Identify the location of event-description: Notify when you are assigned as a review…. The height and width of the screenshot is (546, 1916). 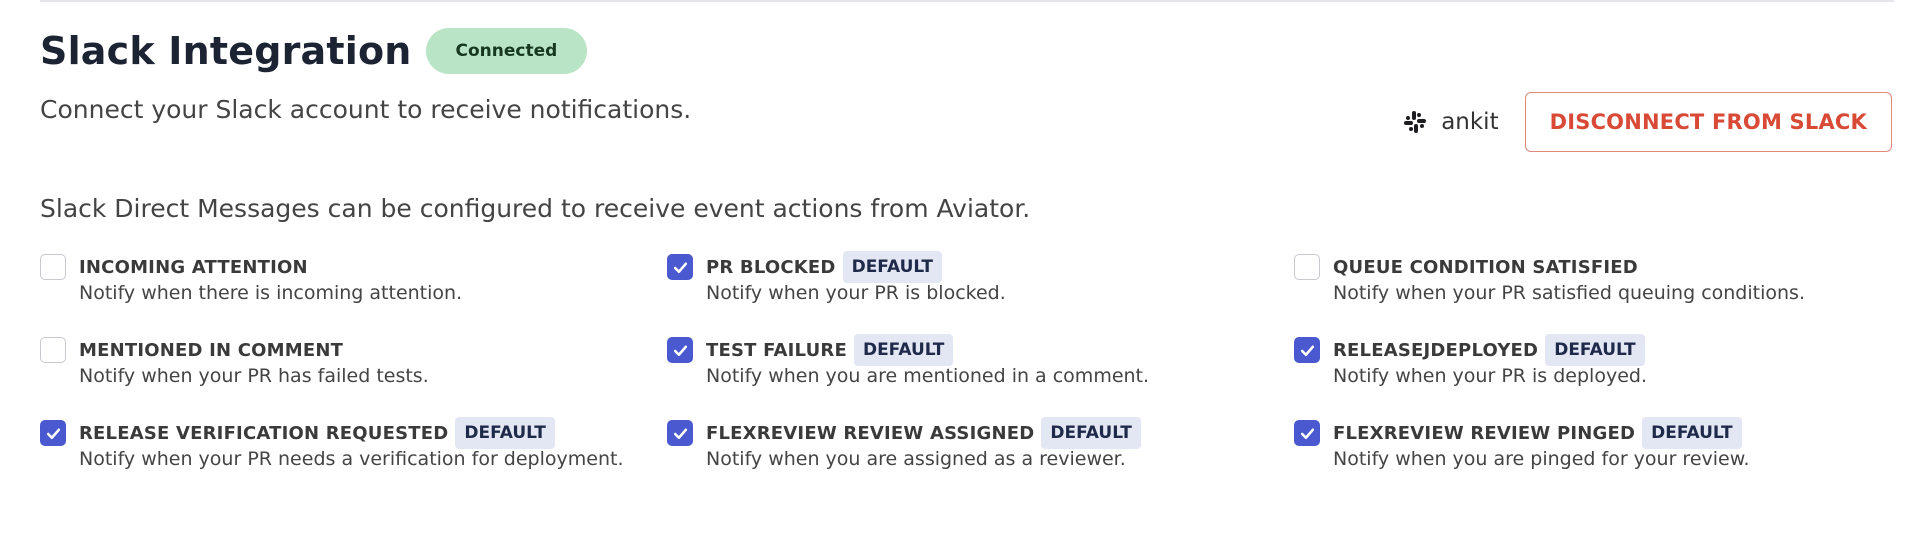
(916, 459).